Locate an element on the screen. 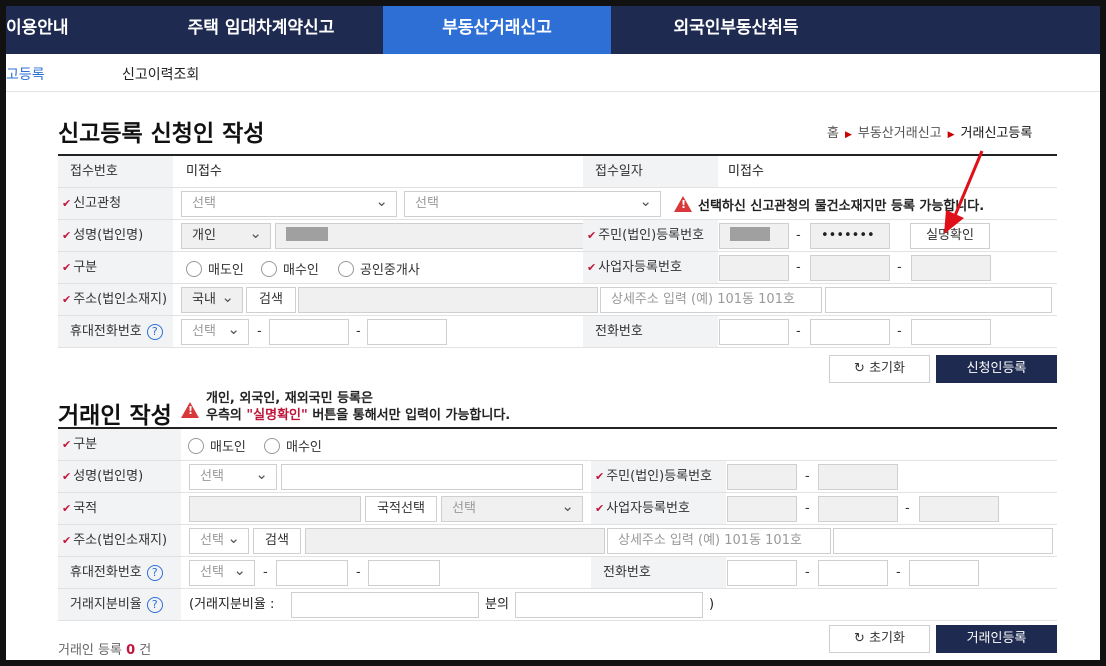 This screenshot has width=1106, height=666. office-select-1: 선택 is located at coordinates (289, 203).